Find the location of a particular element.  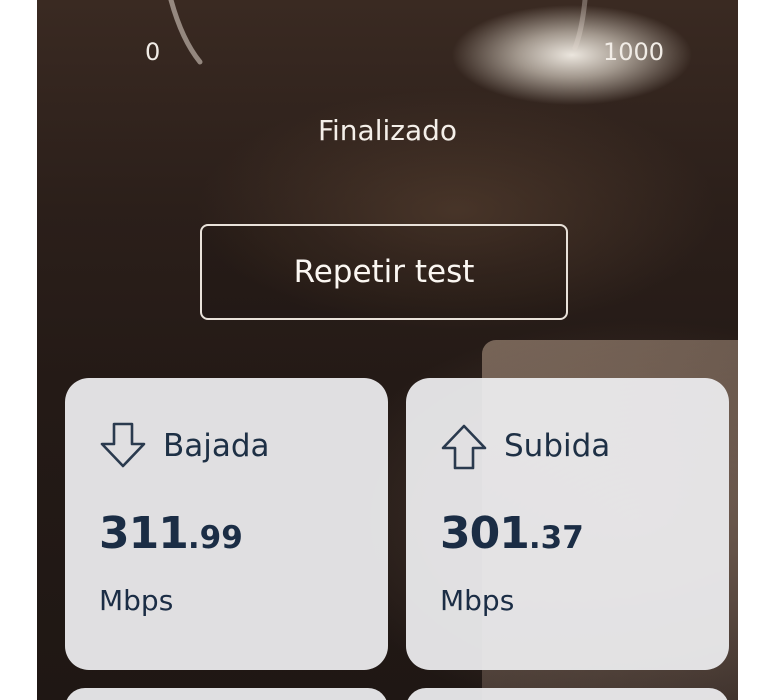

download-label: Bajada is located at coordinates (216, 446).